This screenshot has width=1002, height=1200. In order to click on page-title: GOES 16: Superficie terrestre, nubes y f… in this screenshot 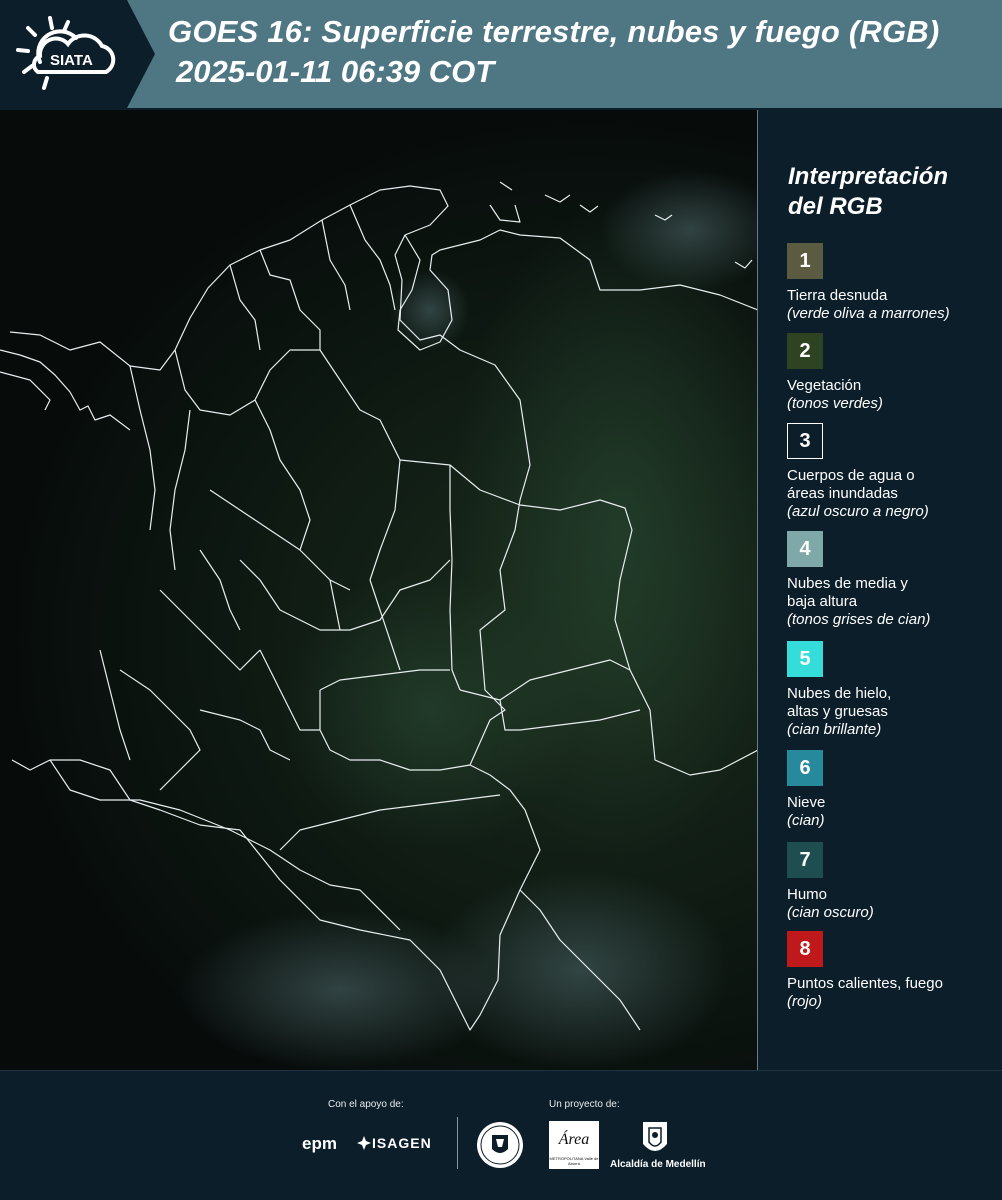, I will do `click(554, 31)`.